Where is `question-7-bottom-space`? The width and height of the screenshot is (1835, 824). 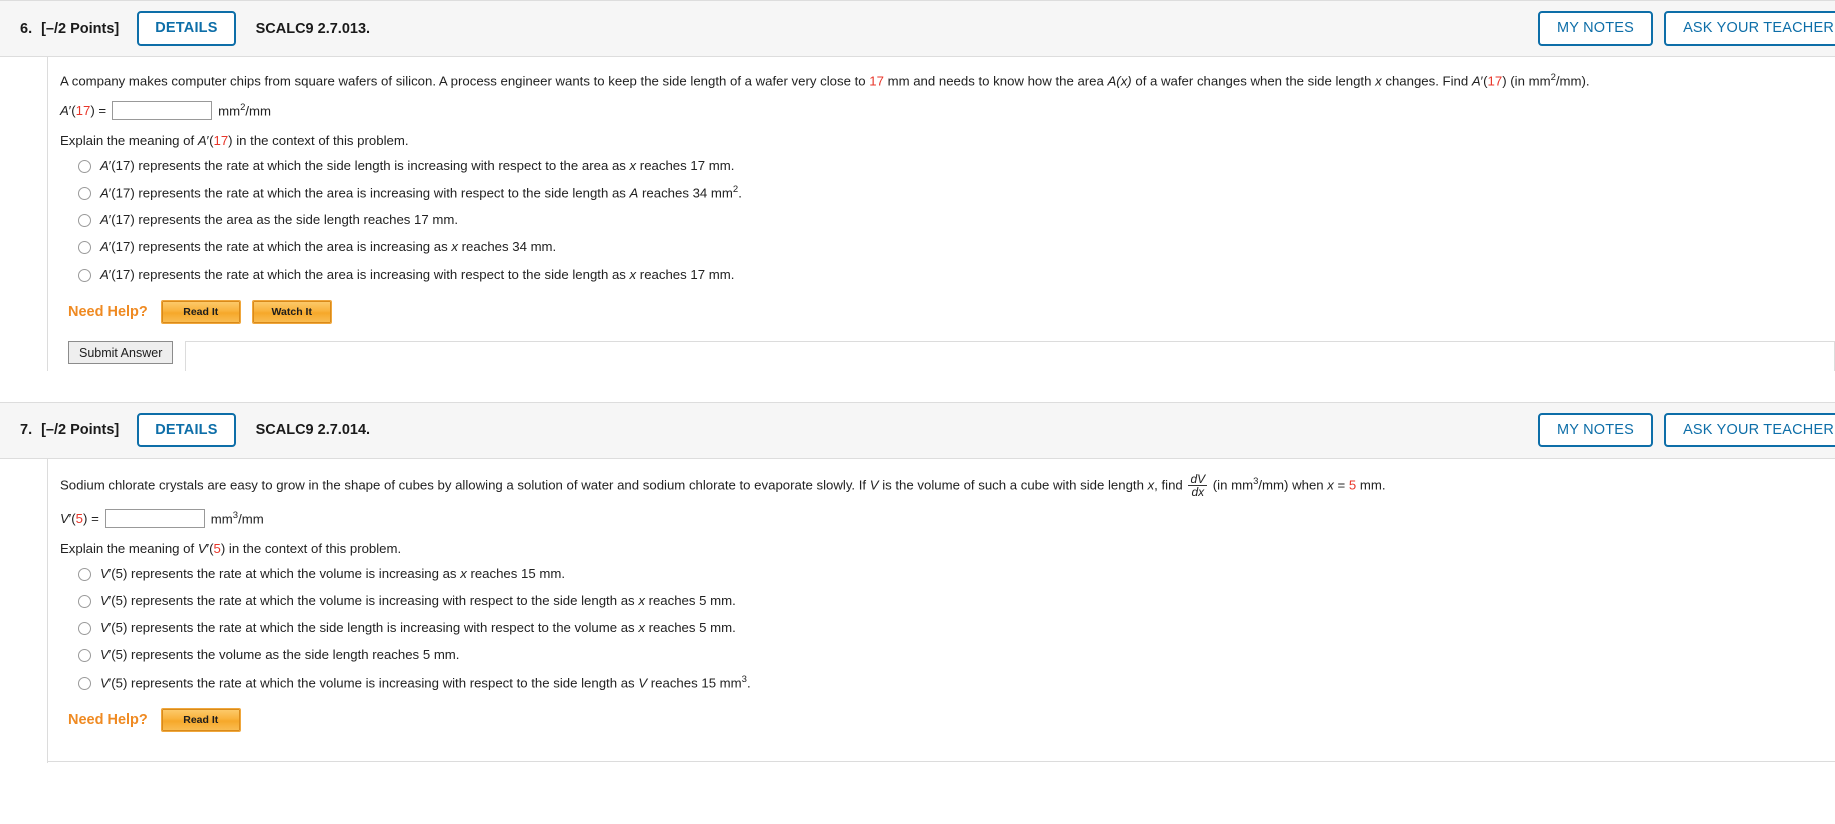
question-7-bottom-space is located at coordinates (947, 746).